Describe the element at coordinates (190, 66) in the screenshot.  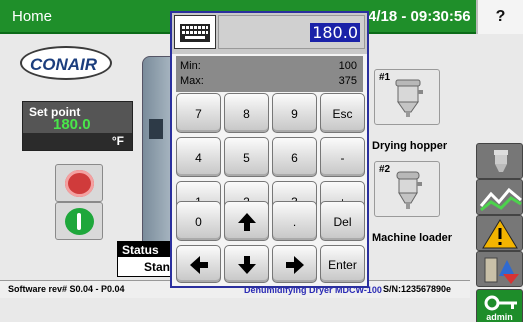
I see `min-label: Min:` at that location.